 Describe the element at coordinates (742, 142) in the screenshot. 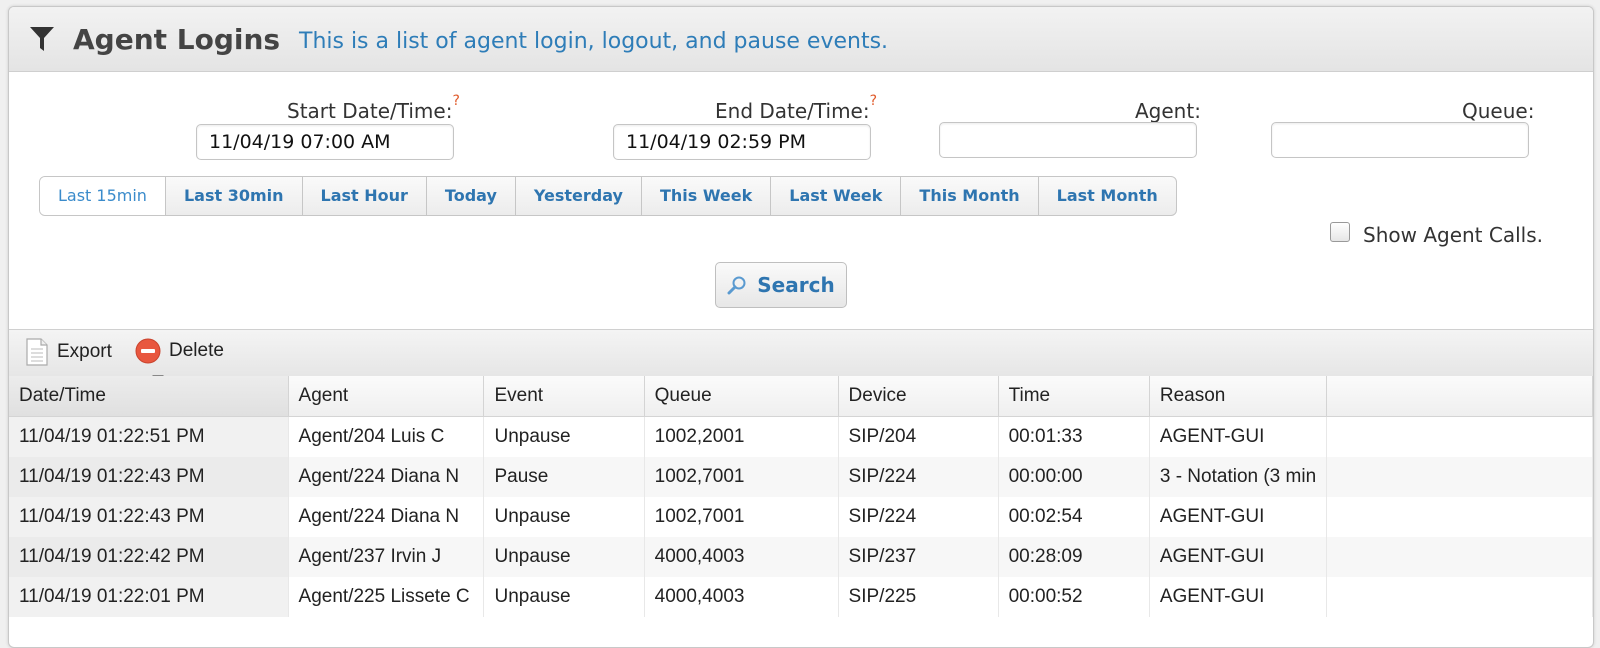

I see `end-datetime-input` at that location.